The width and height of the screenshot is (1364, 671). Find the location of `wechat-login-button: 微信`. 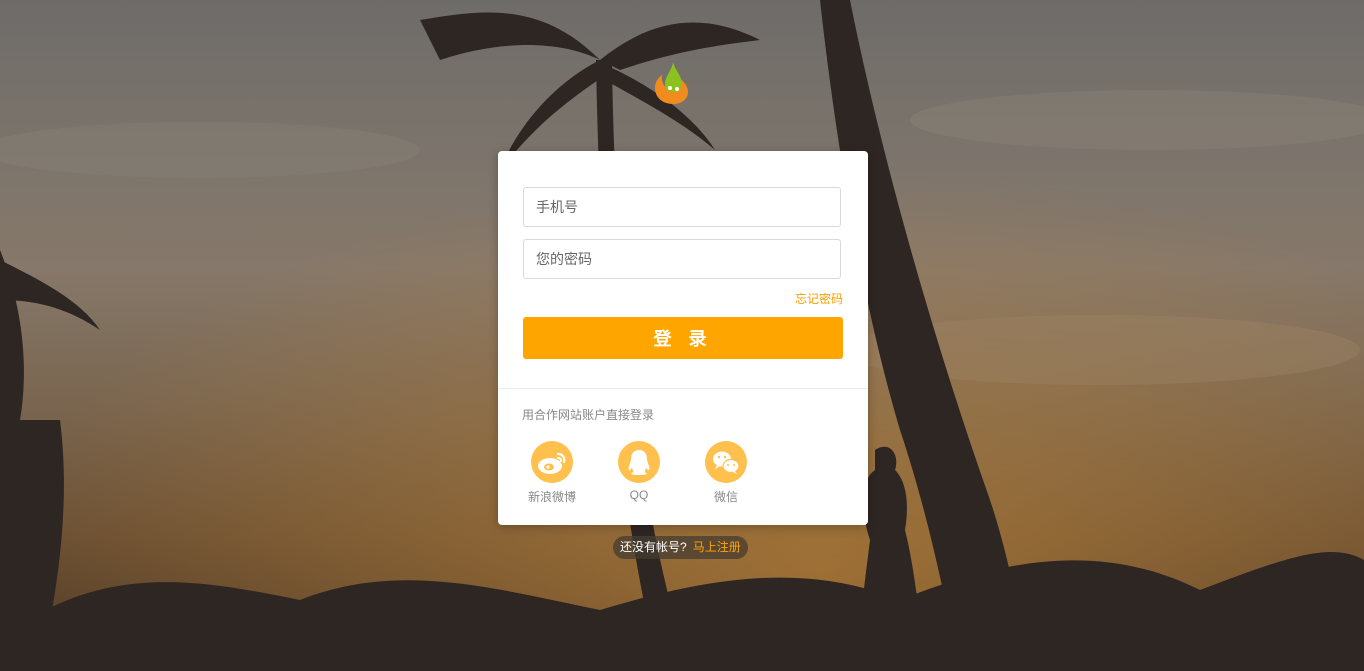

wechat-login-button: 微信 is located at coordinates (726, 473).